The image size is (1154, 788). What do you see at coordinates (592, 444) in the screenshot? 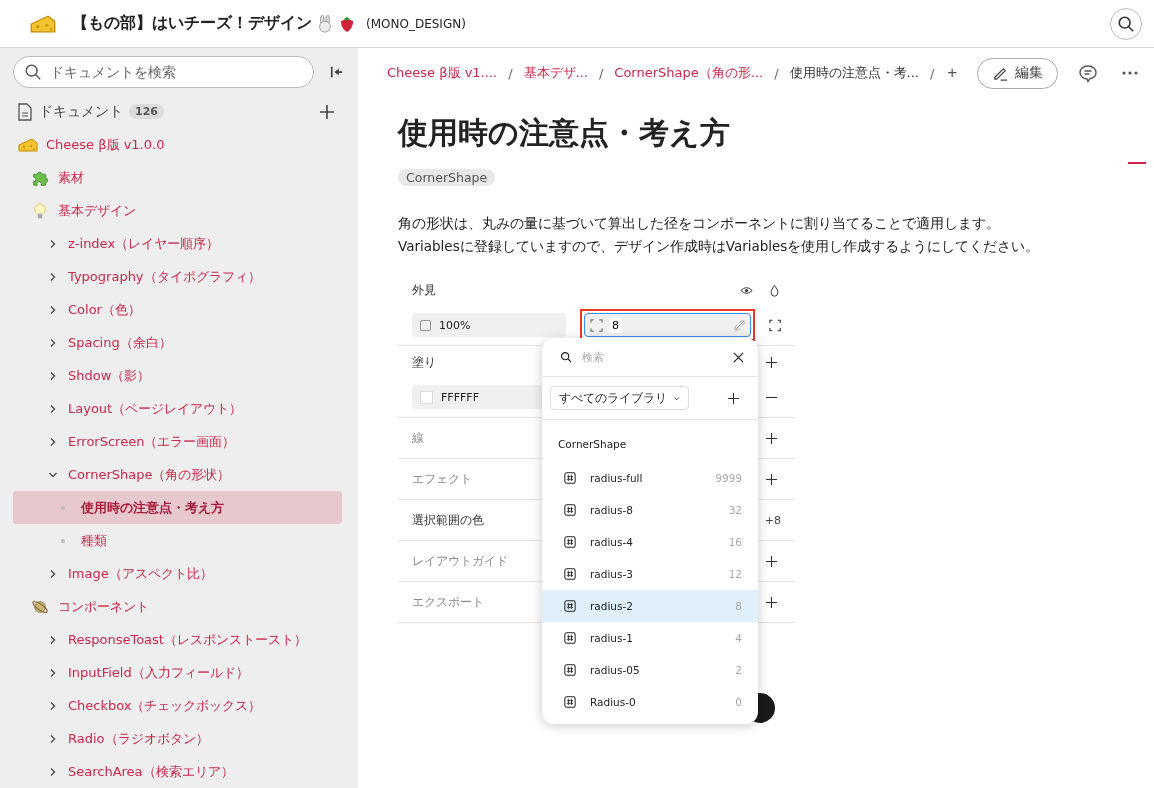
I see `group-heading: CornerShape` at bounding box center [592, 444].